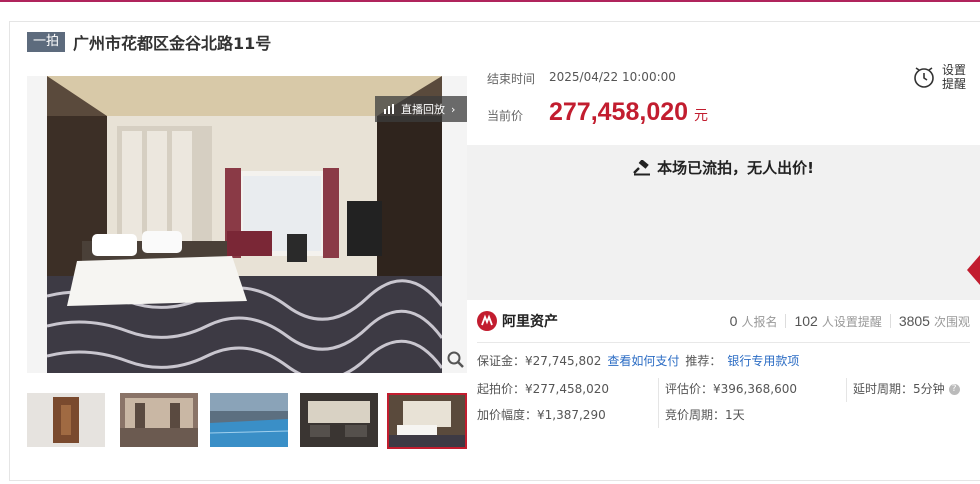 The image size is (980, 484). What do you see at coordinates (619, 112) in the screenshot?
I see `current-price-value: 277,458,020` at bounding box center [619, 112].